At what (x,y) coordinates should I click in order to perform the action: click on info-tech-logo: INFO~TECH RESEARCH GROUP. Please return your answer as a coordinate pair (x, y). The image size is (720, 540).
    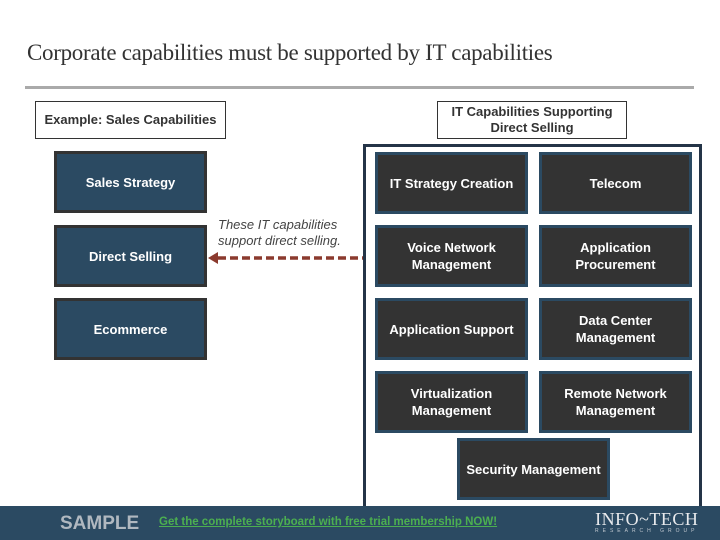
    Looking at the image, I should click on (647, 522).